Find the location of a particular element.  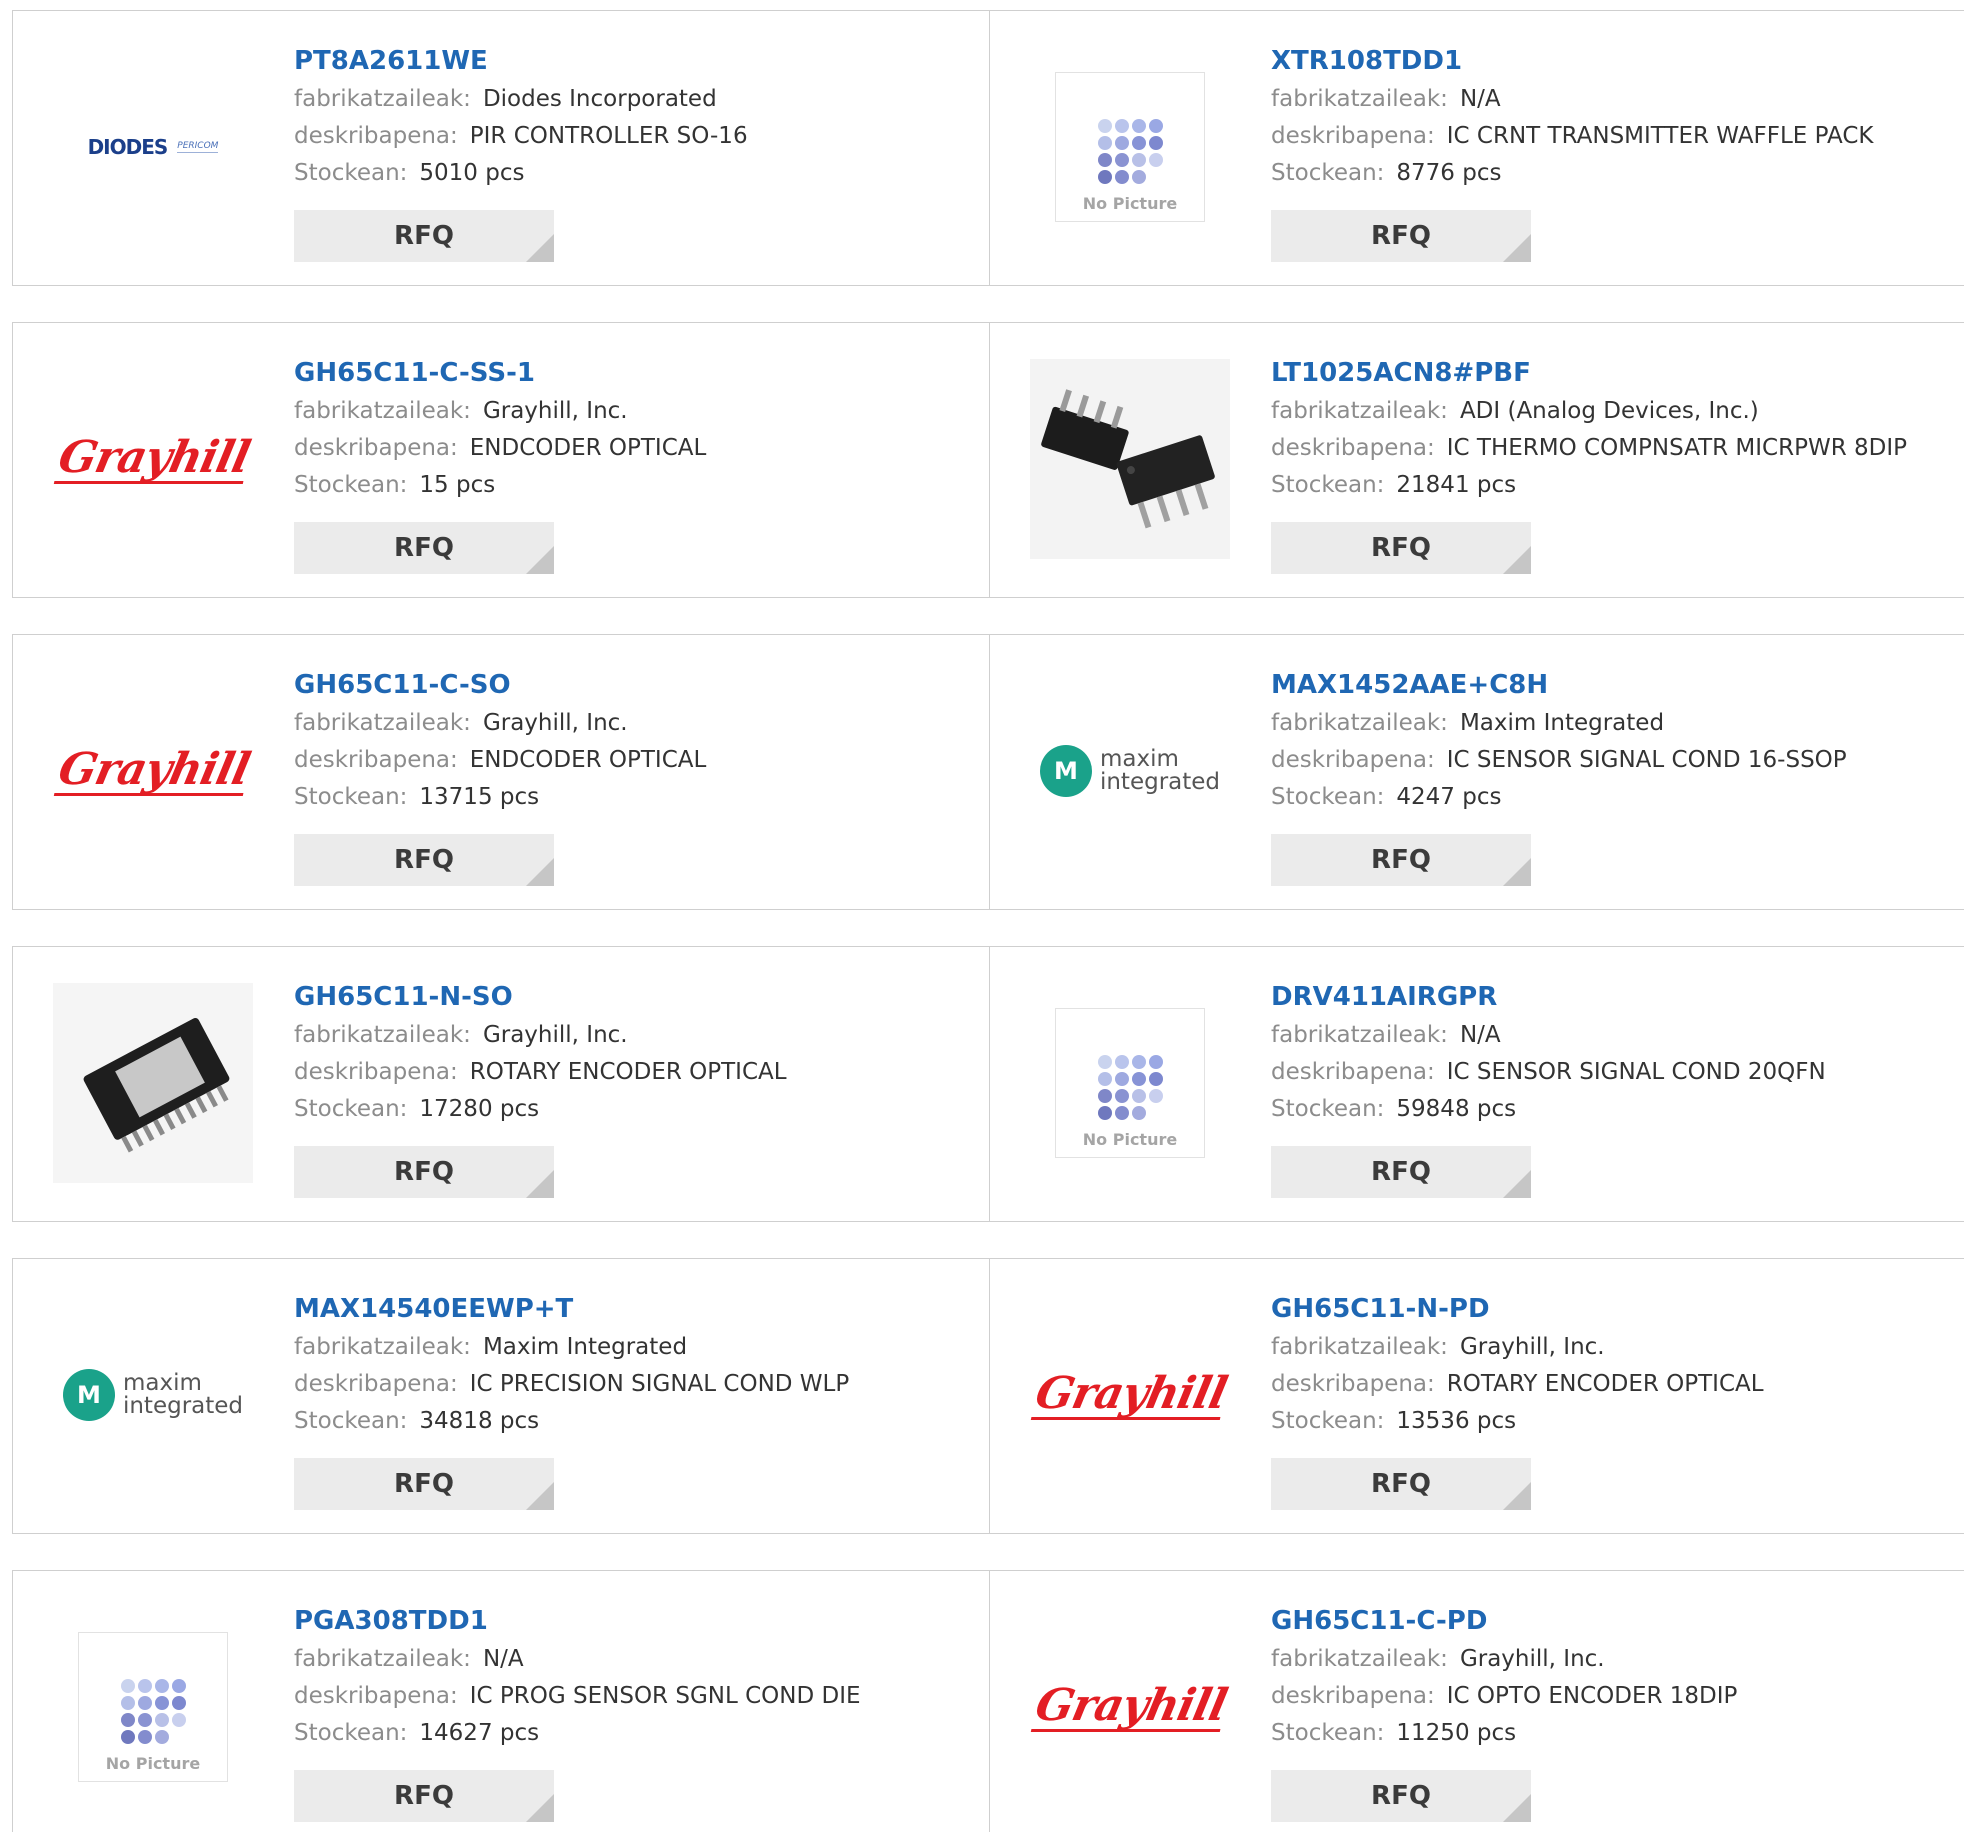

stock-row: Stockean: 5010 pcs is located at coordinates (634, 173).